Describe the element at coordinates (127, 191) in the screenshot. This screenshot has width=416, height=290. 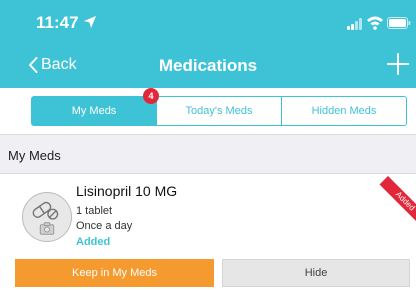
I see `medication-name: Lisinopril 10 MG` at that location.